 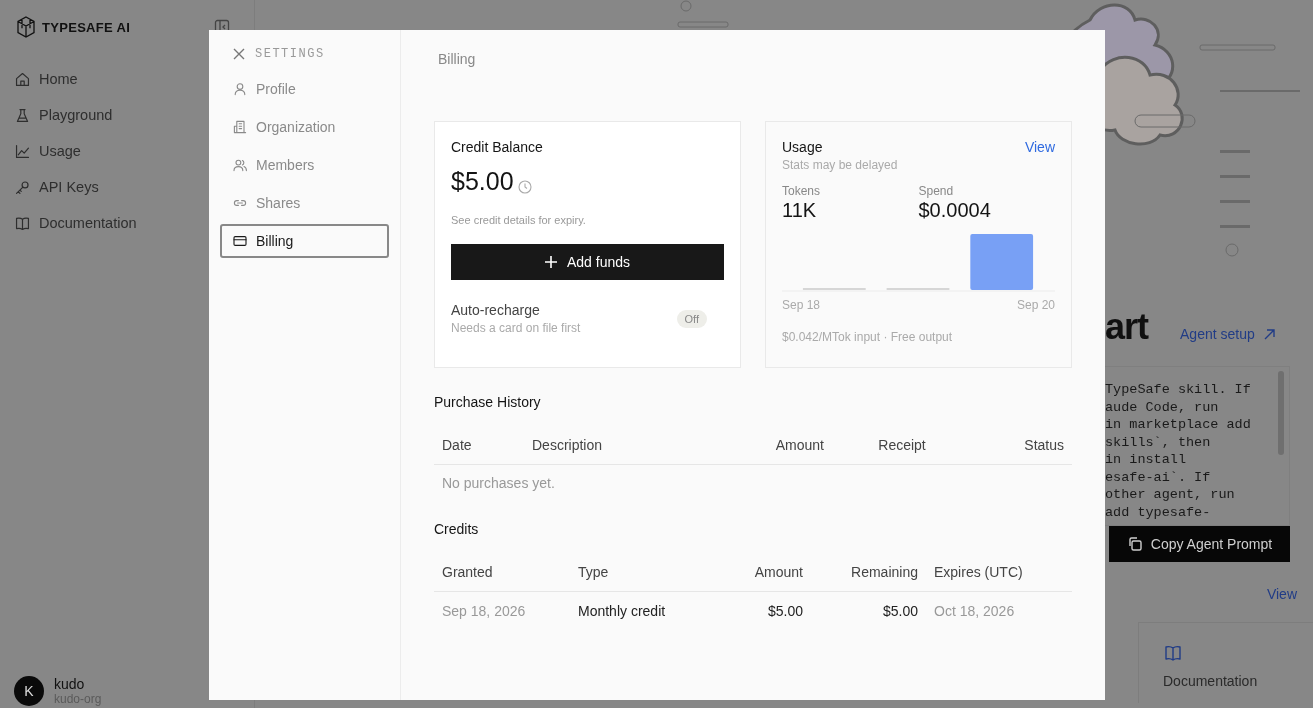 I want to click on auto-recharge-hint: Needs a card on file first, so click(x=516, y=328).